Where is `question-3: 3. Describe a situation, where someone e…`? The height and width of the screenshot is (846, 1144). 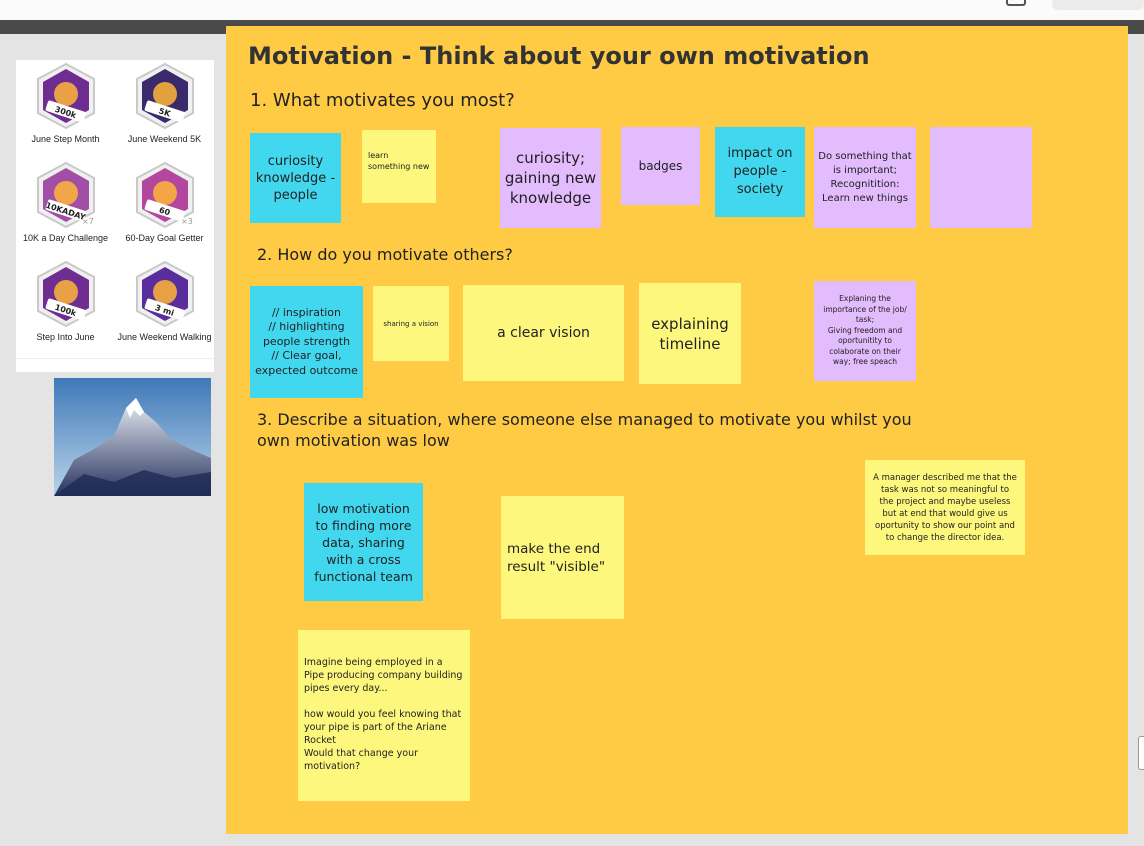 question-3: 3. Describe a situation, where someone e… is located at coordinates (584, 430).